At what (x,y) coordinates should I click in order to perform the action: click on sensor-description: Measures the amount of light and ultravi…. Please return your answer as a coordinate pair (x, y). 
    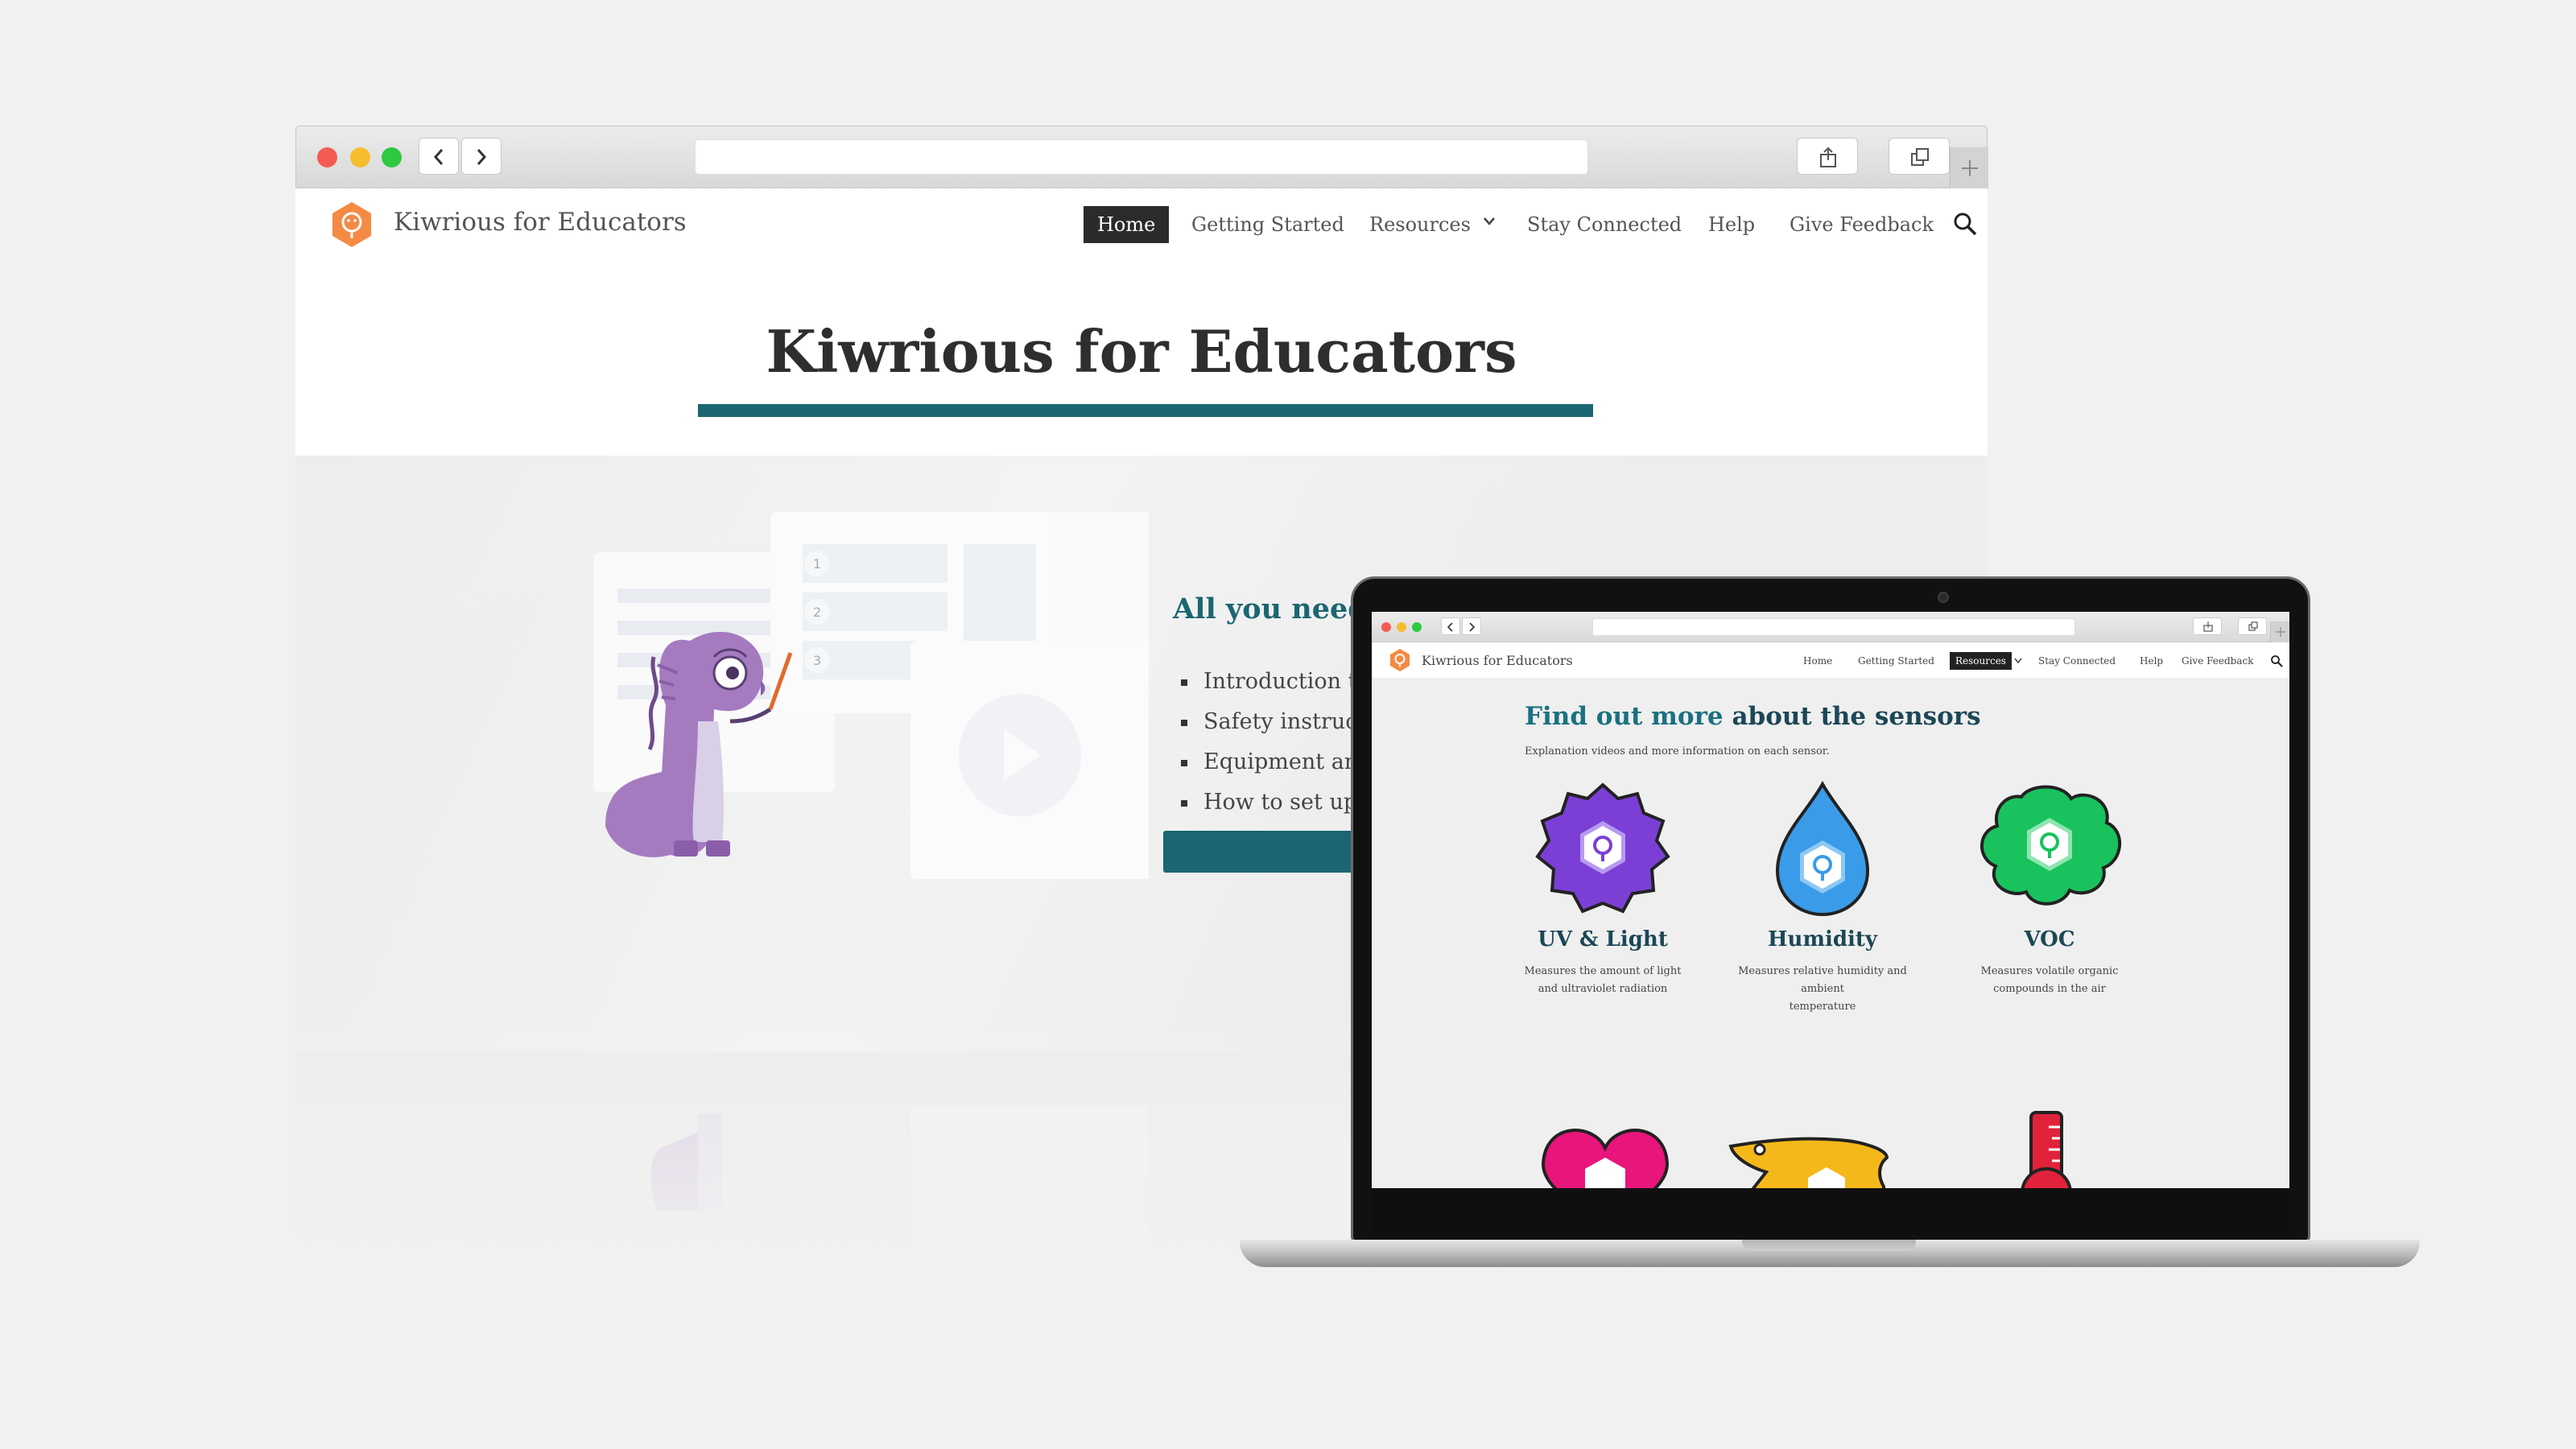
    Looking at the image, I should click on (1602, 980).